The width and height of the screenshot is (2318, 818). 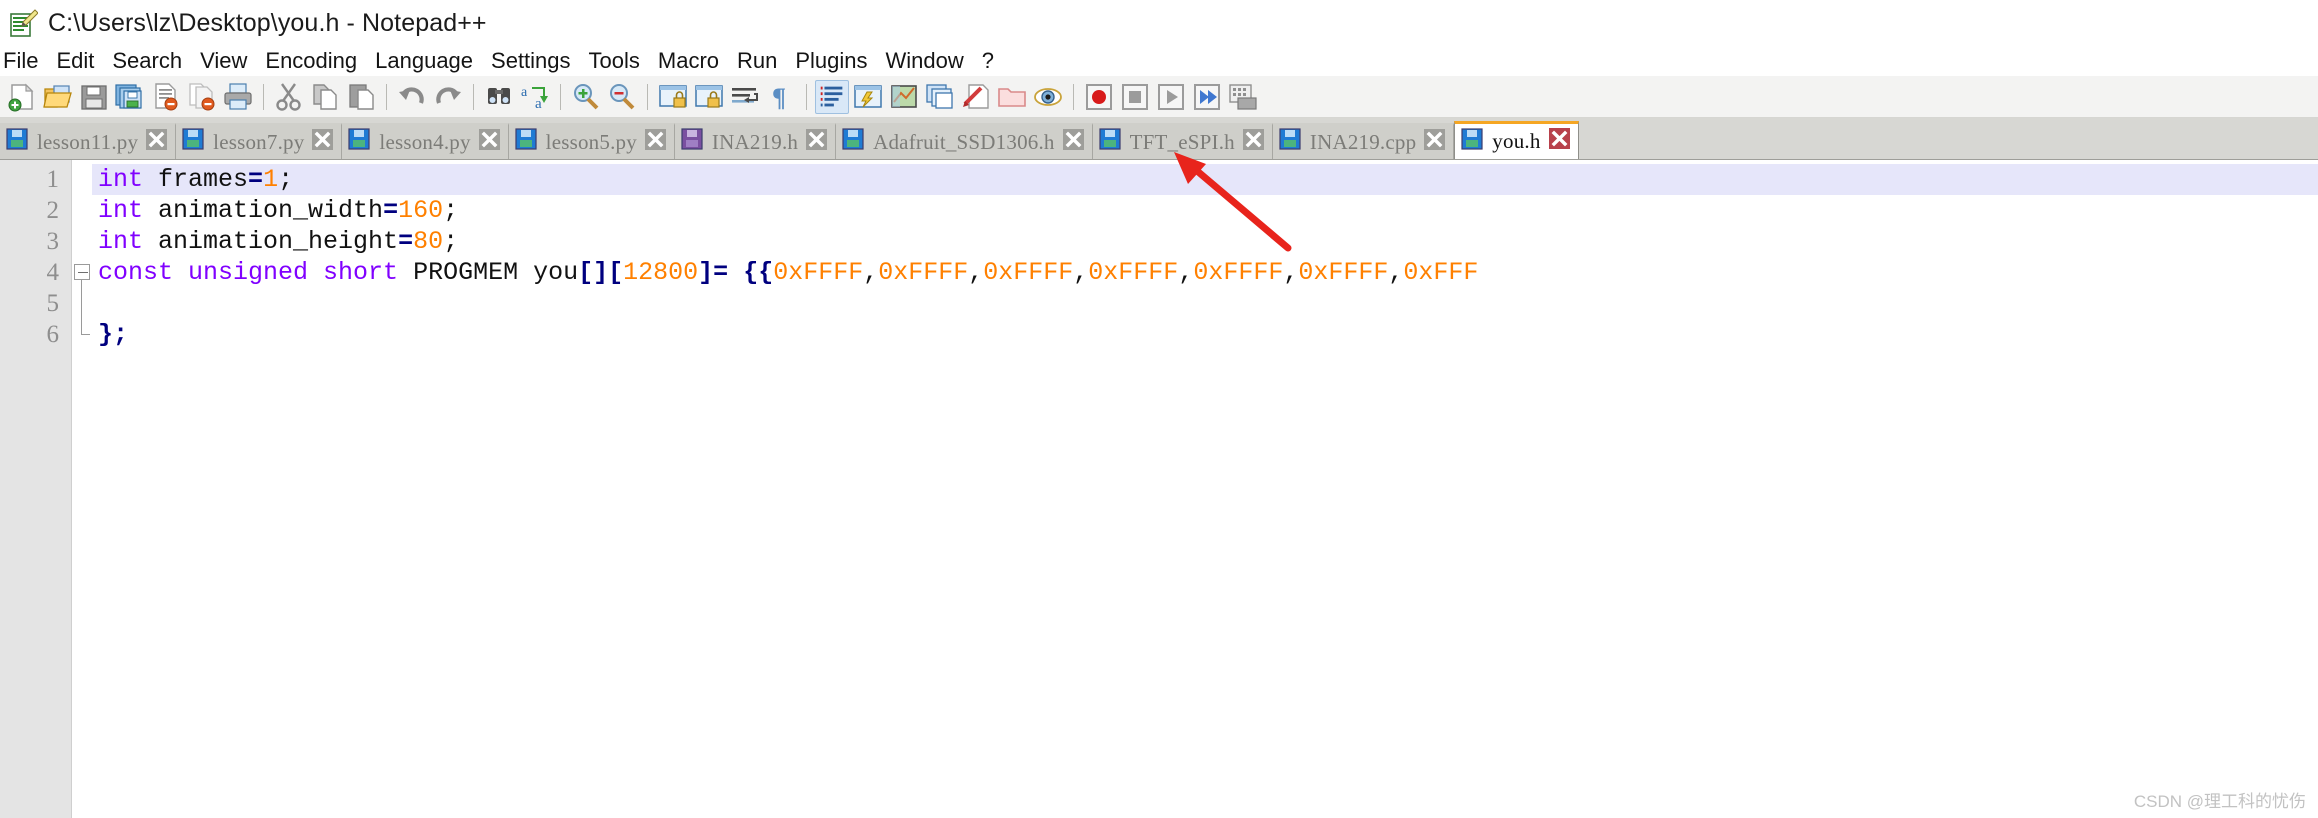 What do you see at coordinates (1099, 97) in the screenshot?
I see `macro-record-icon` at bounding box center [1099, 97].